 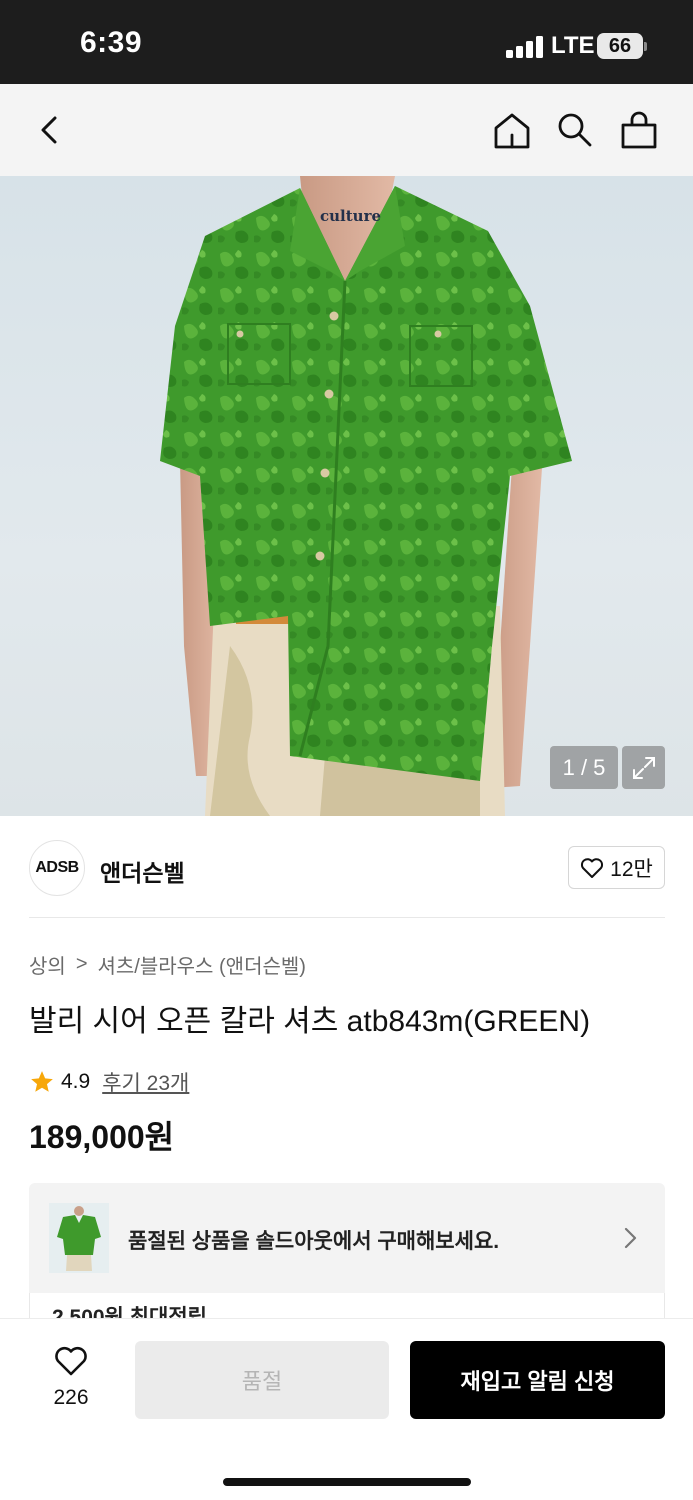 What do you see at coordinates (346, 42) in the screenshot?
I see `status-bar: 6:39 LTE 66` at bounding box center [346, 42].